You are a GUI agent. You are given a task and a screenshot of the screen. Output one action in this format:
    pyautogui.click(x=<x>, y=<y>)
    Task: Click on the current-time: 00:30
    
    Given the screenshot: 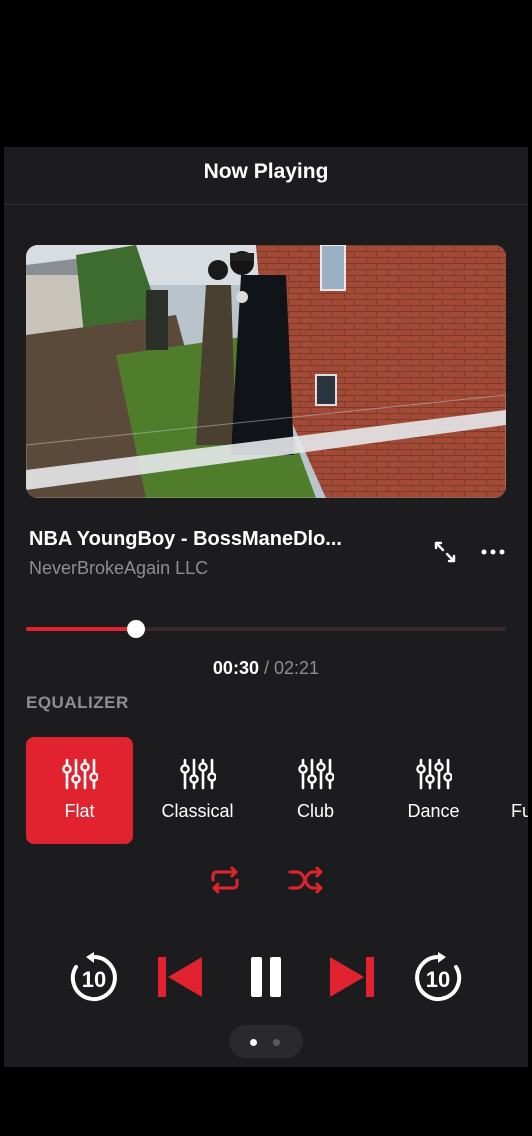 What is the action you would take?
    pyautogui.click(x=235, y=668)
    